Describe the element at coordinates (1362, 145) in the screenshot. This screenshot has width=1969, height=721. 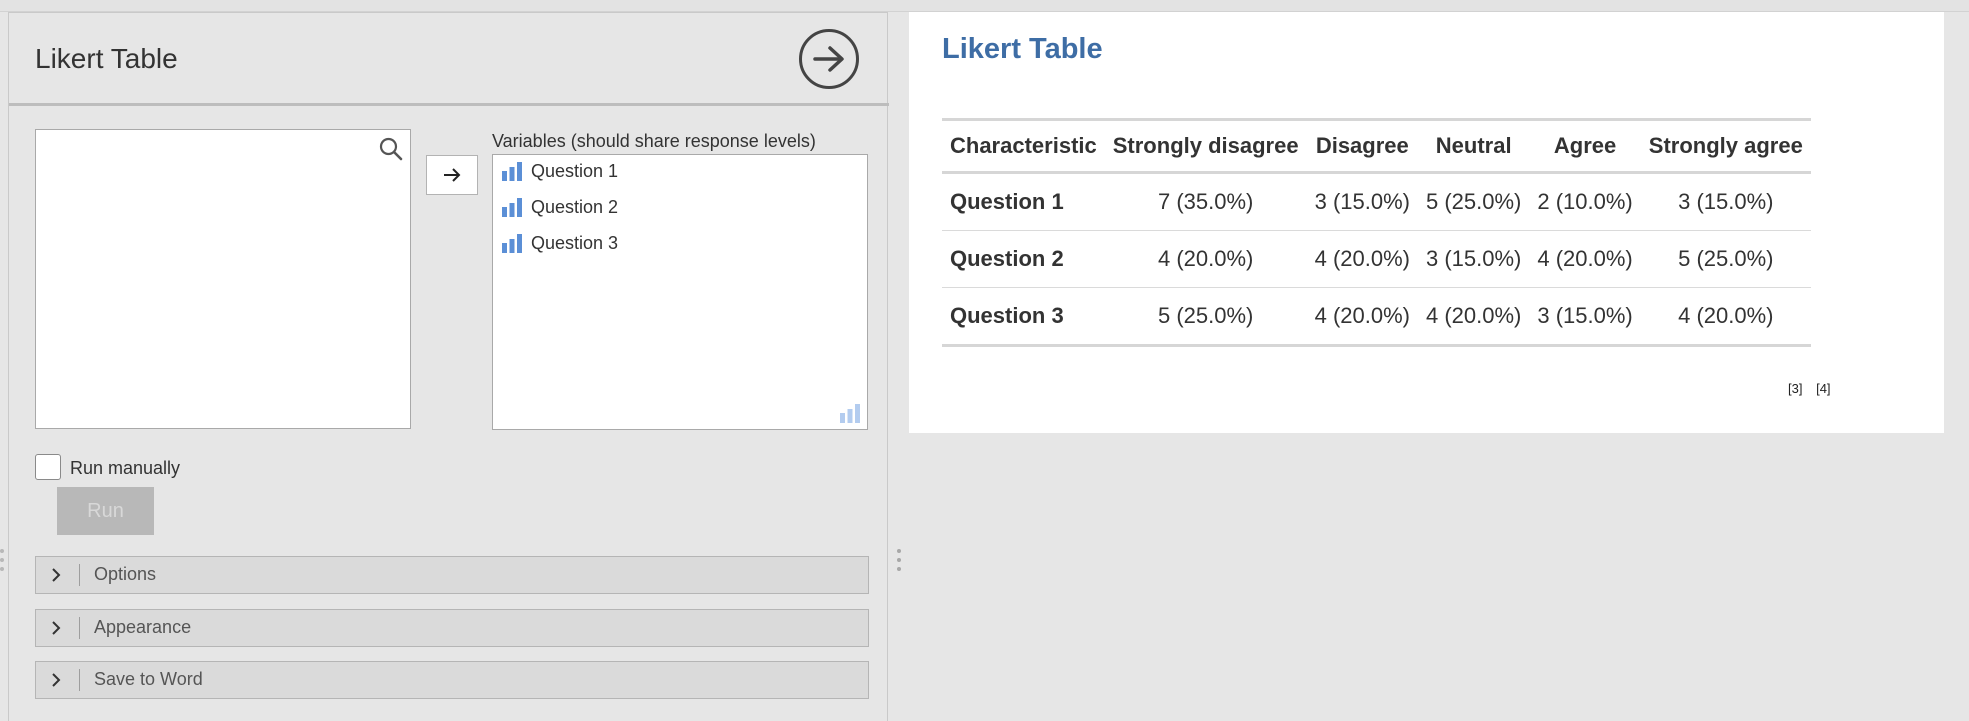
I see `column-header: Disagree` at that location.